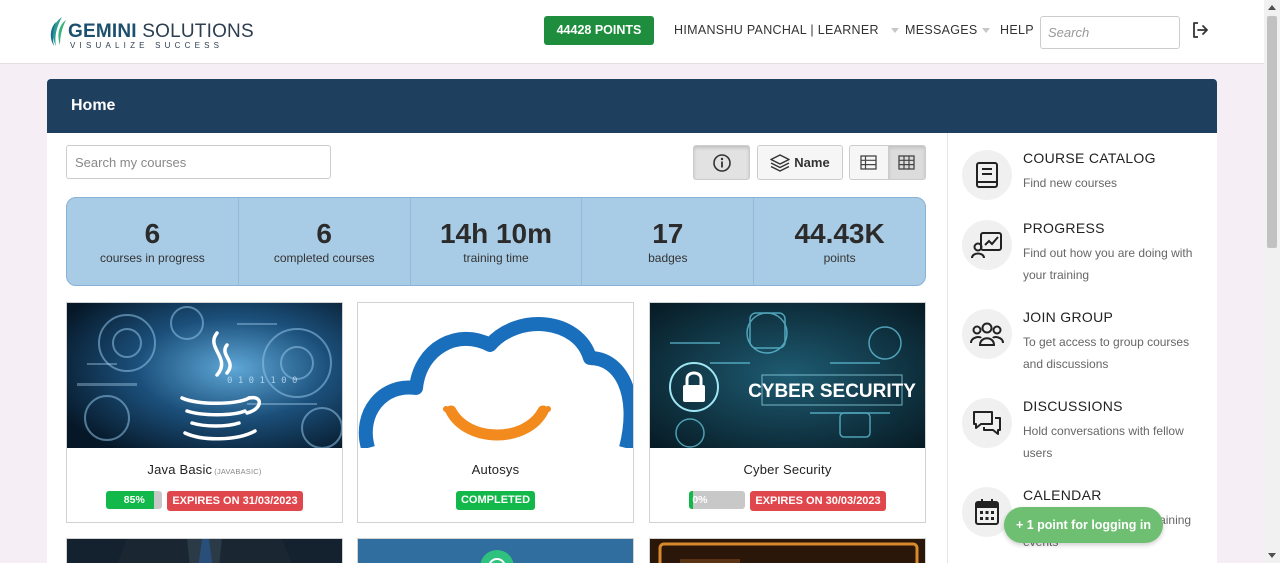 Image resolution: width=1280 pixels, height=563 pixels. Describe the element at coordinates (987, 423) in the screenshot. I see `chat-bubbles-icon` at that location.